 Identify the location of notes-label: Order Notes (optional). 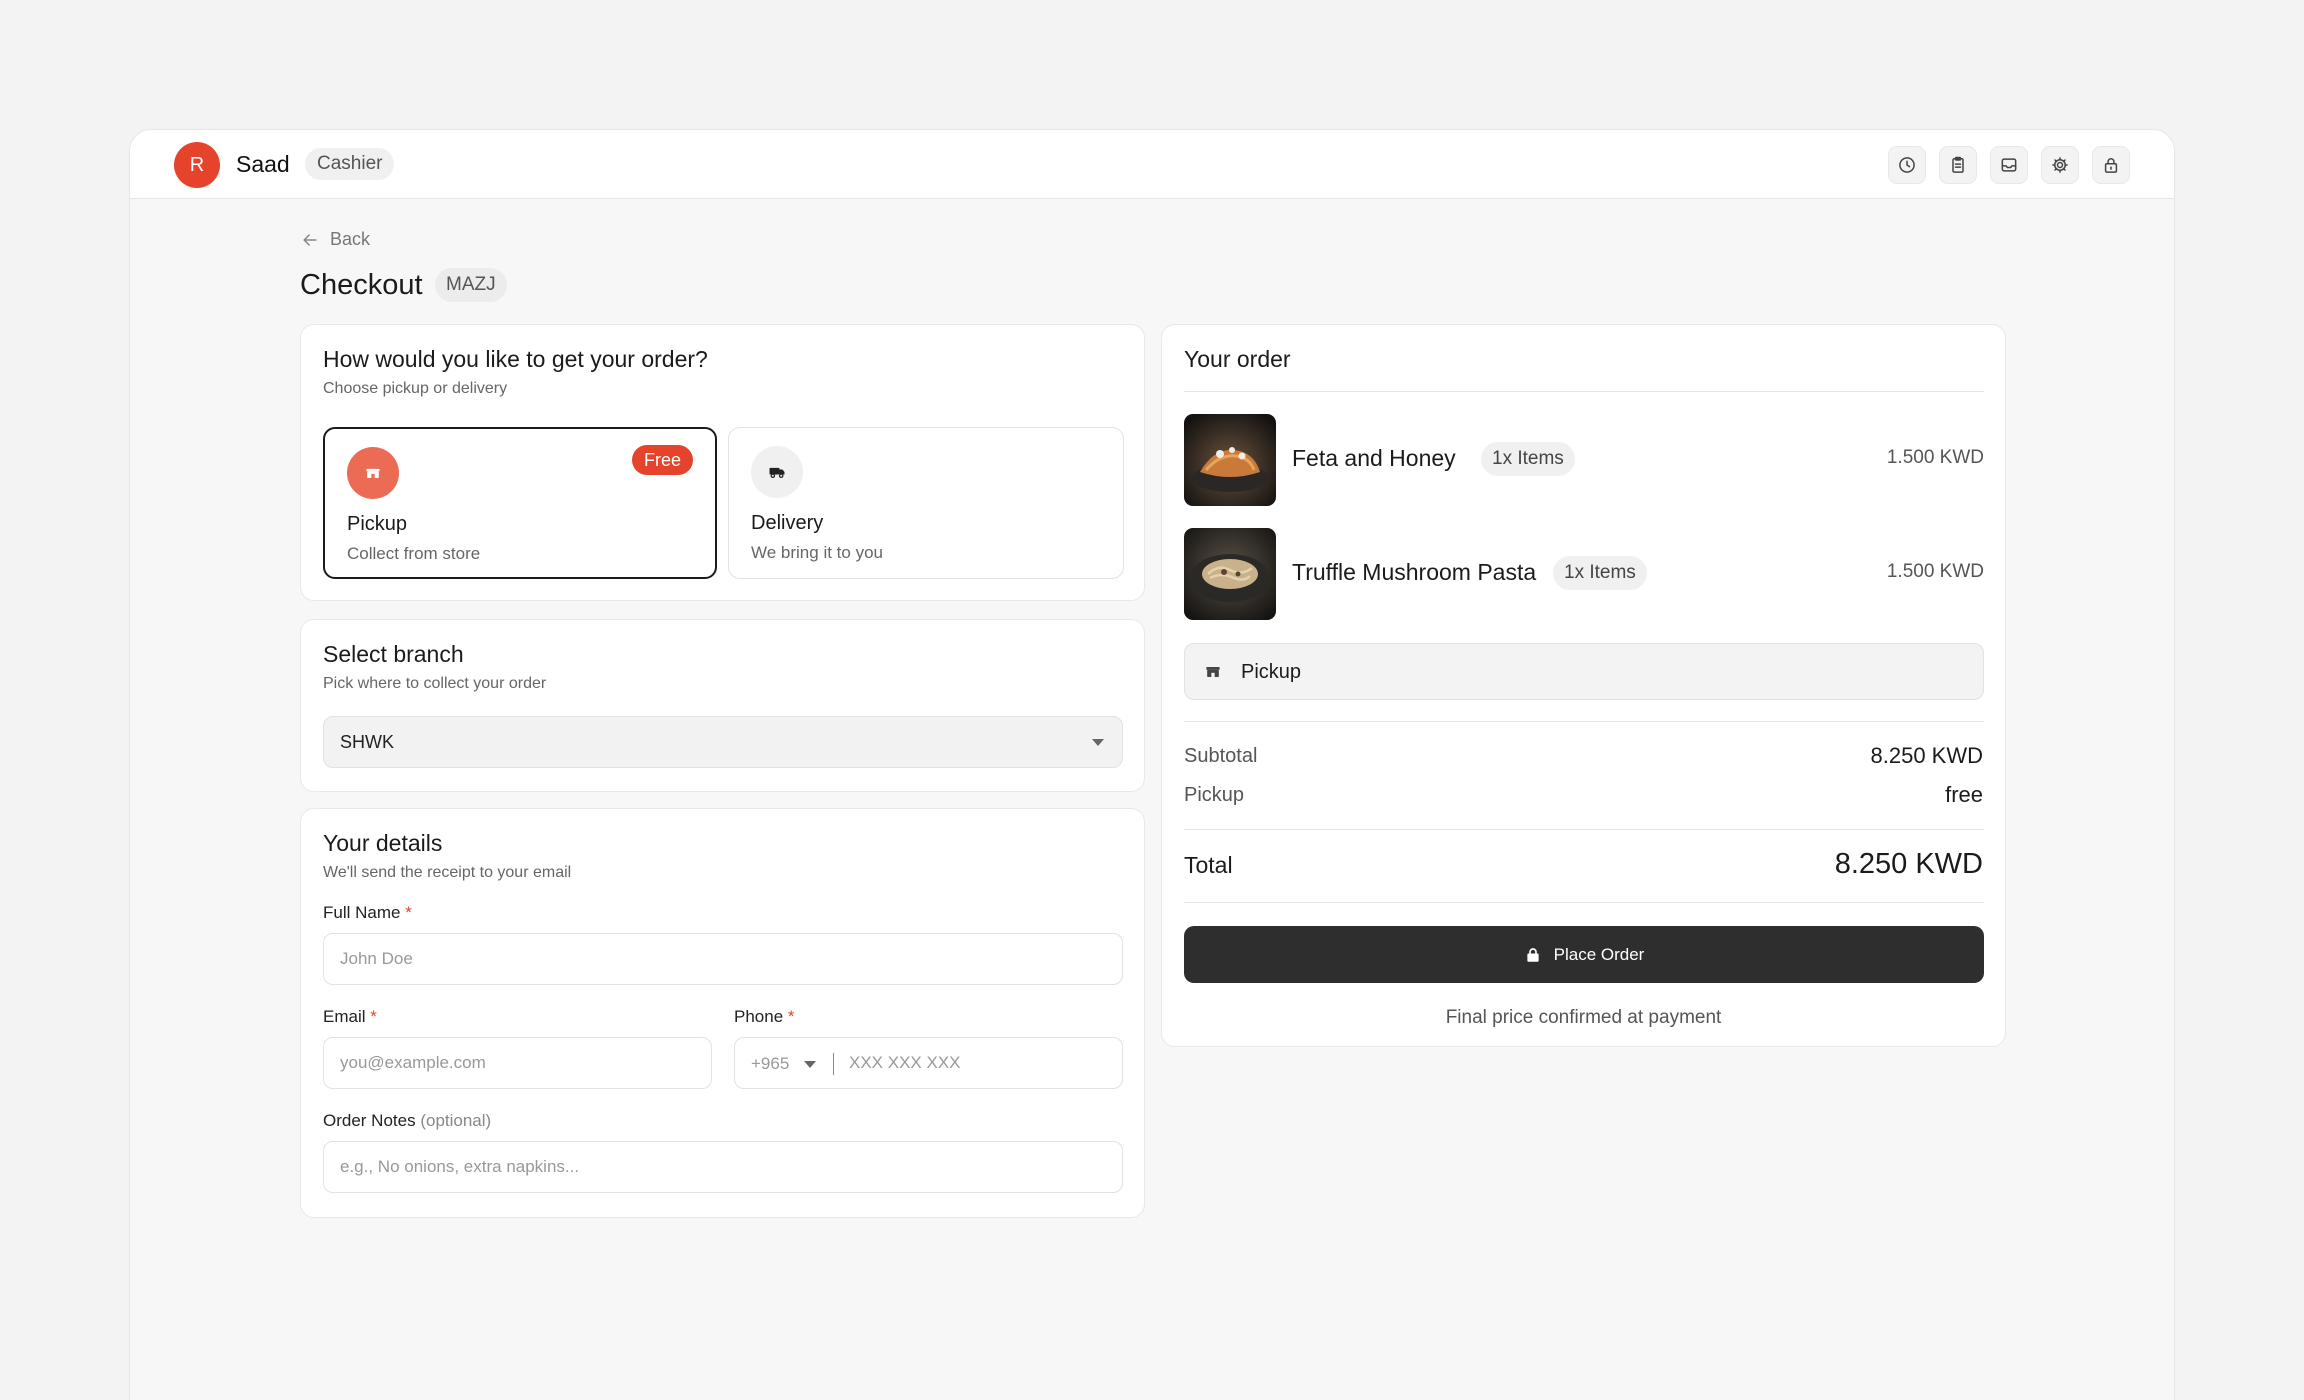
(407, 1120).